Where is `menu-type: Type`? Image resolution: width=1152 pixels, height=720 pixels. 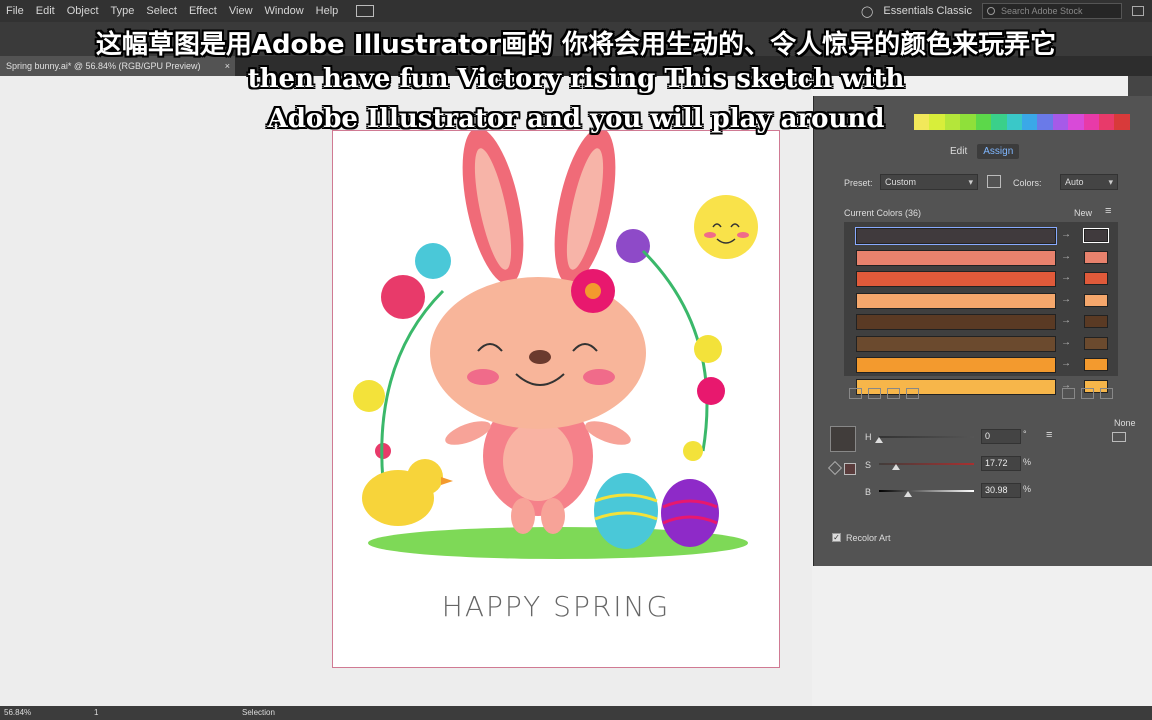
menu-type: Type is located at coordinates (123, 11).